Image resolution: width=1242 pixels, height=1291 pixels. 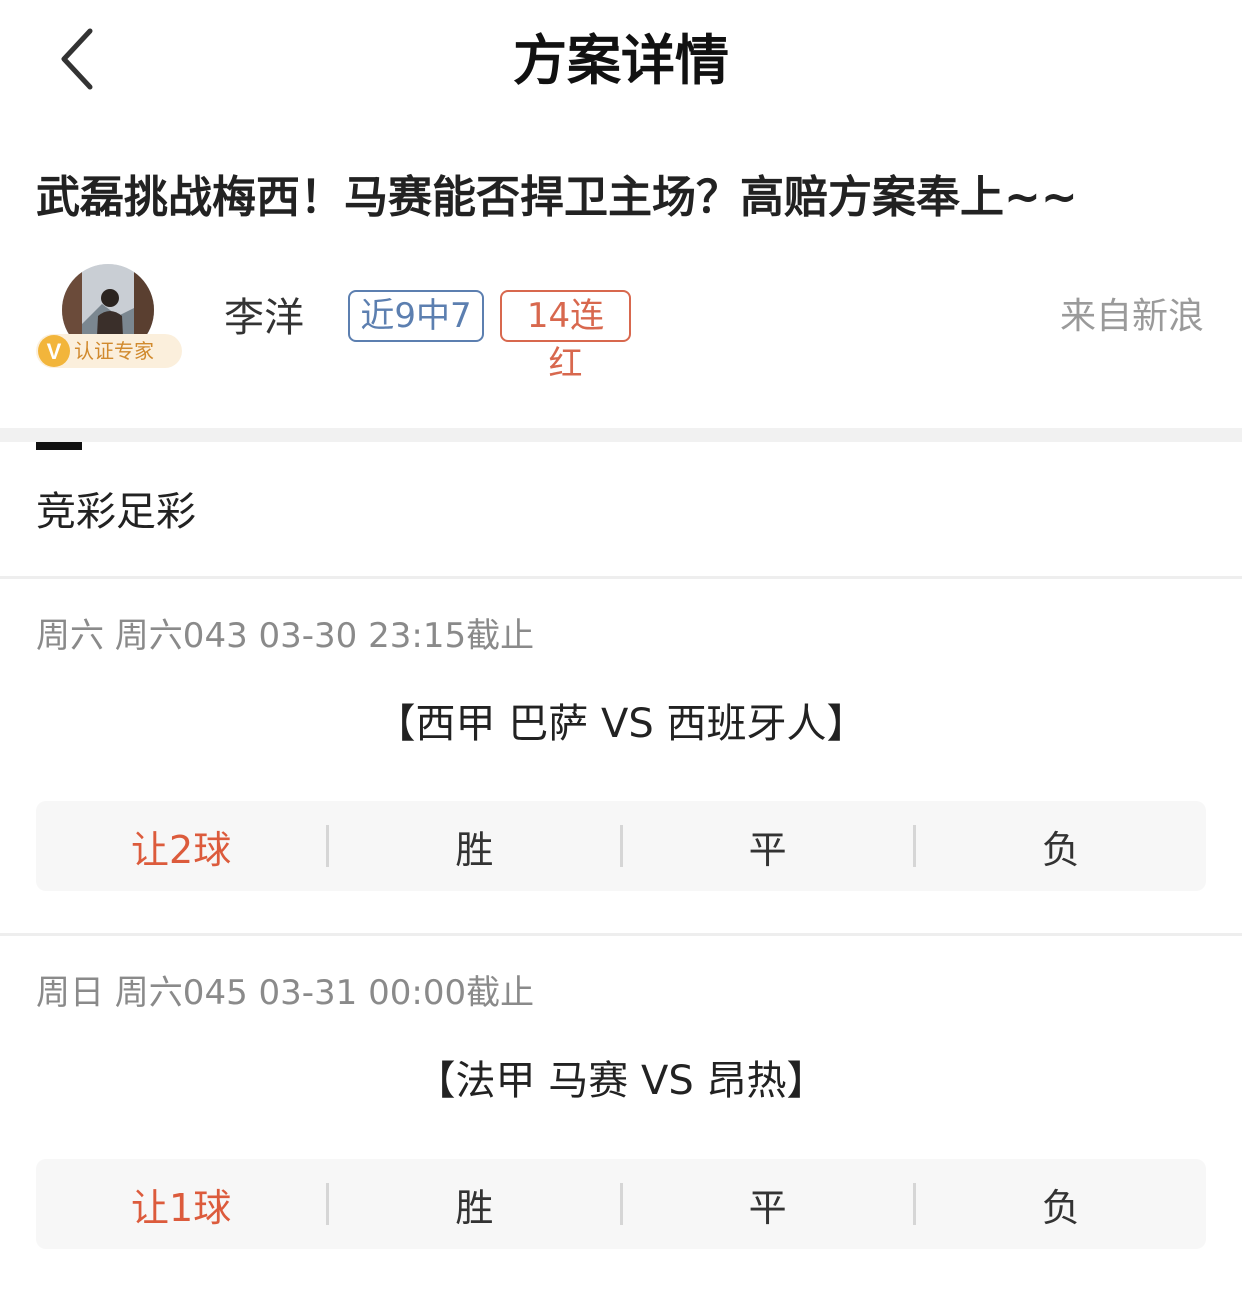 What do you see at coordinates (114, 351) in the screenshot?
I see `verified-badge-label: 认证专家` at bounding box center [114, 351].